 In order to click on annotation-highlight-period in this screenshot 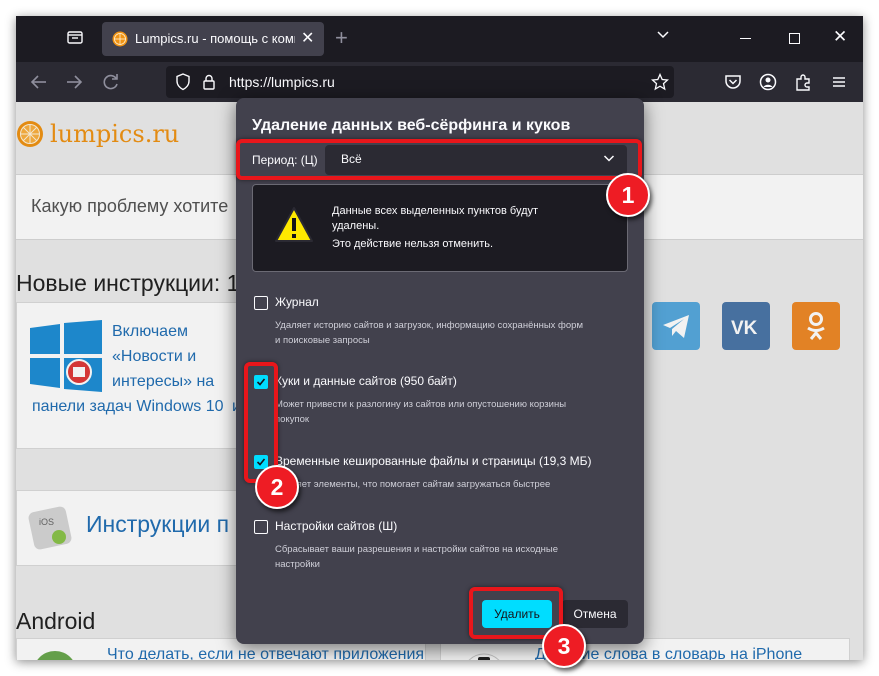, I will do `click(439, 159)`.